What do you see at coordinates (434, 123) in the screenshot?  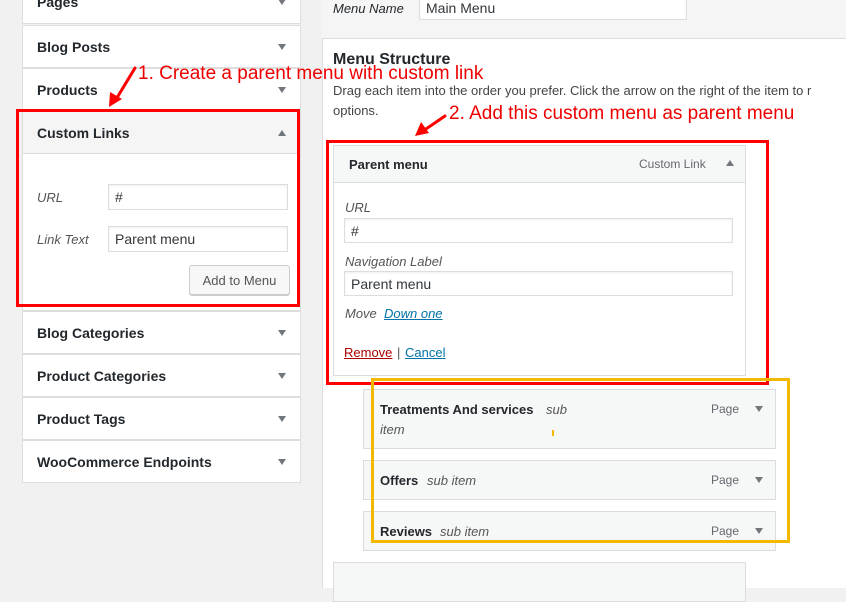 I see `arrow-2-shaft` at bounding box center [434, 123].